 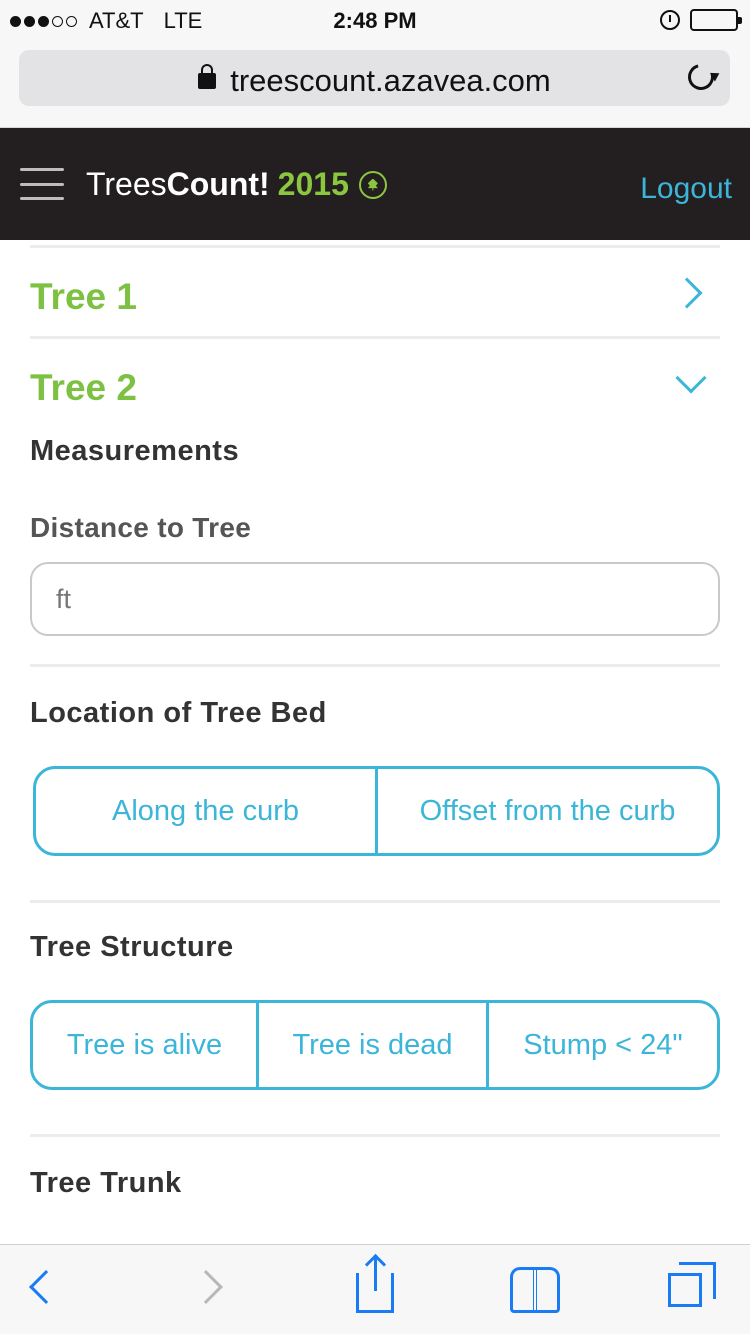 I want to click on back-icon, so click(x=46, y=1287).